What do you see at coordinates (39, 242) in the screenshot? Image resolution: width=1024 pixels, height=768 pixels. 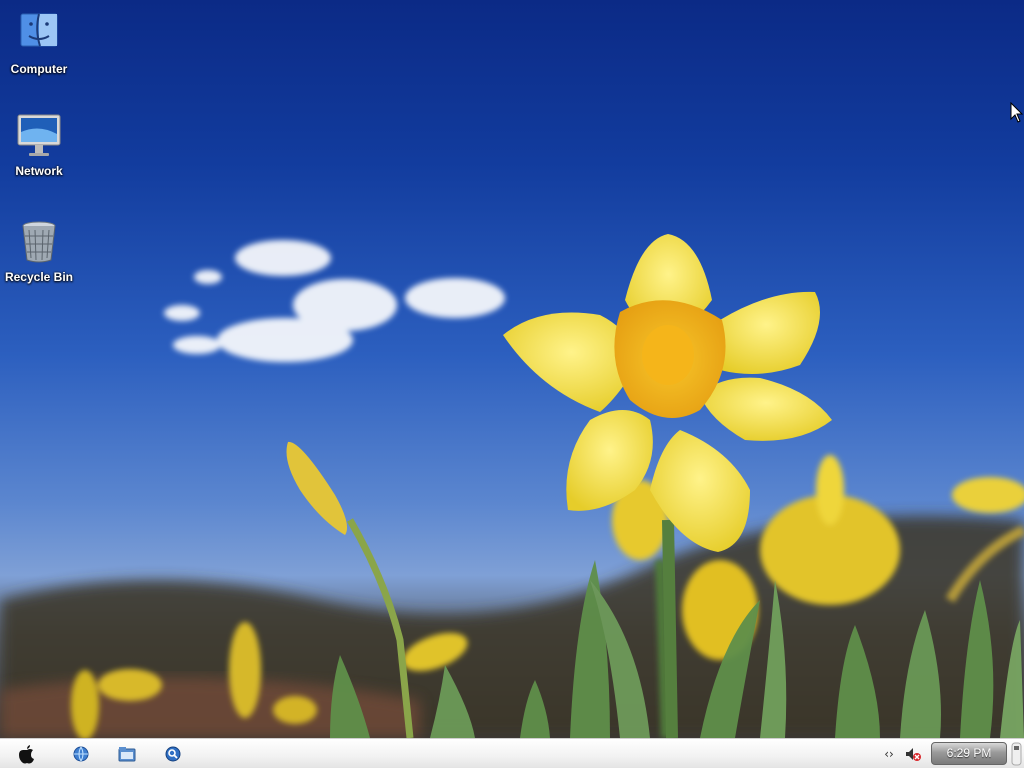 I see `trash-can-icon` at bounding box center [39, 242].